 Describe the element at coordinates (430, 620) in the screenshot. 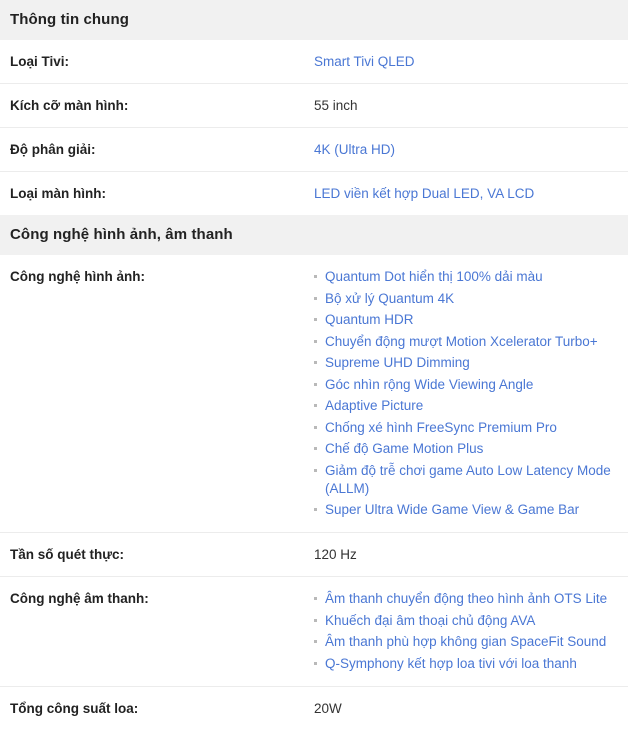

I see `list-item-link: Khuếch đại âm thoại chủ động AVA` at that location.